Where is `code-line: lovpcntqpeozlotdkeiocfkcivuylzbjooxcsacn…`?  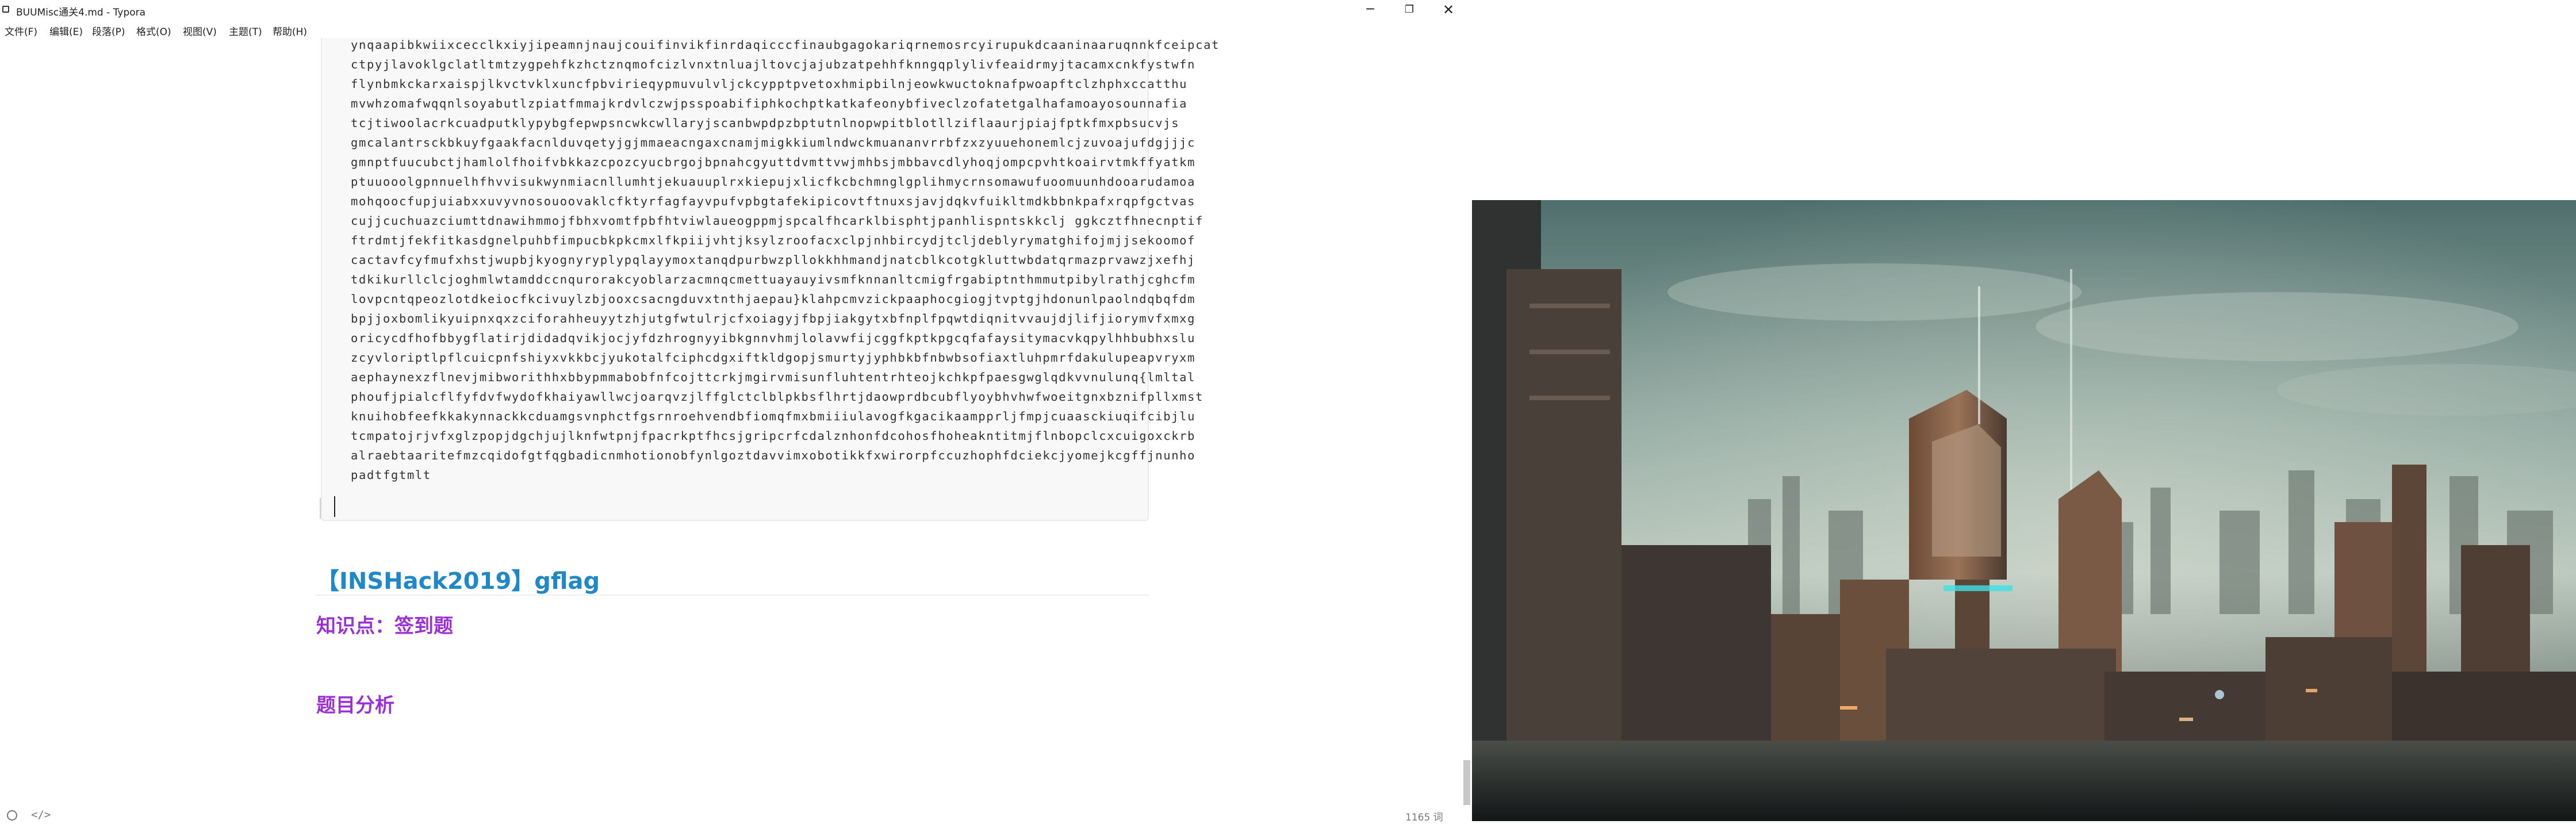
code-line: lovpcntqpeozlotdkeiocfkcivuylzbjooxcsacn… is located at coordinates (773, 299).